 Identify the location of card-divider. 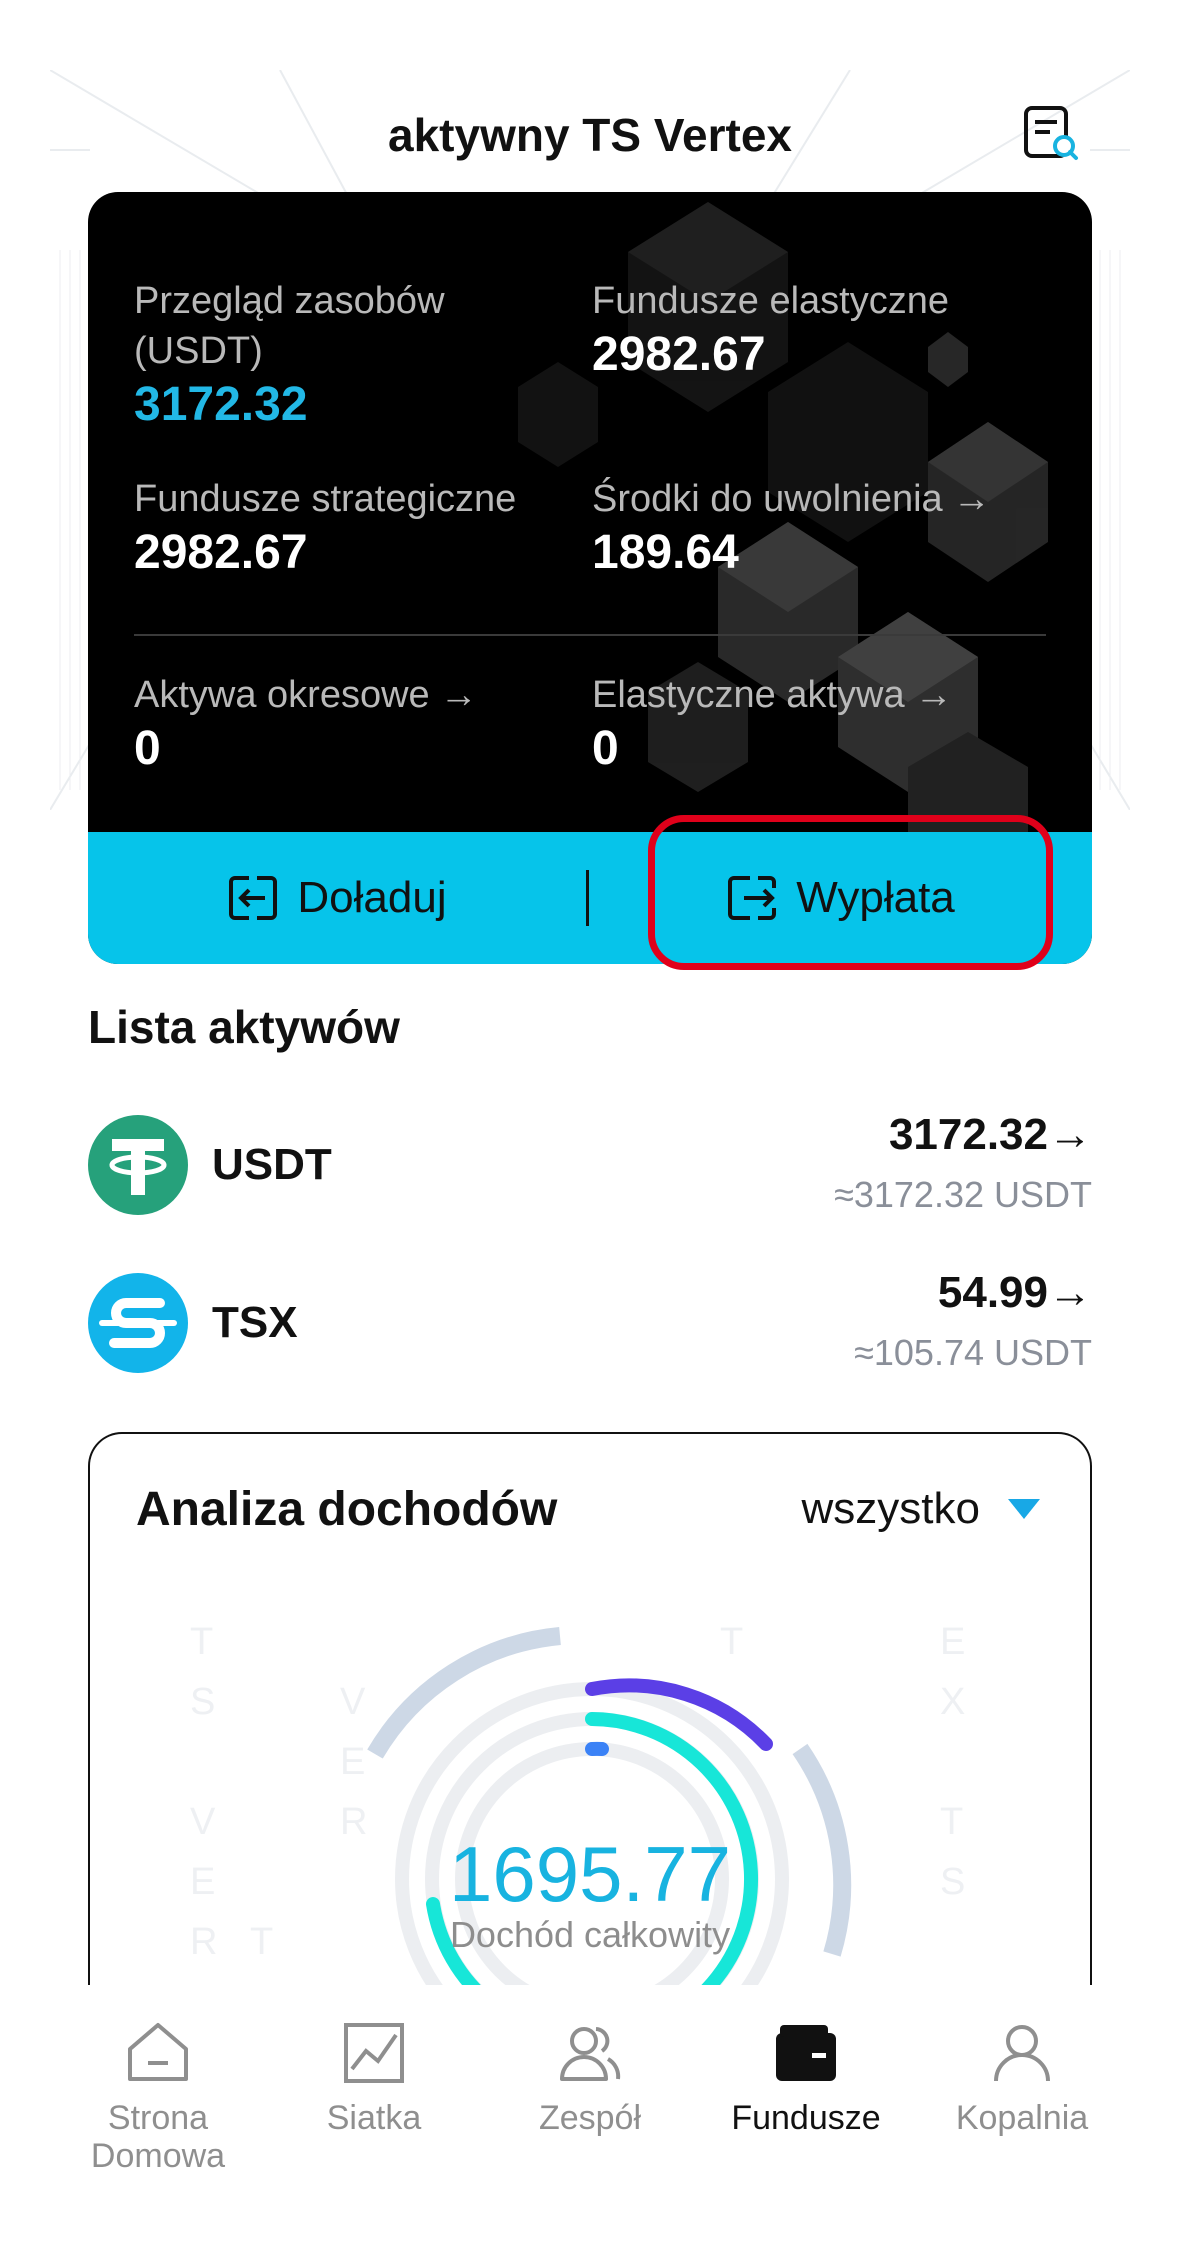
(590, 635).